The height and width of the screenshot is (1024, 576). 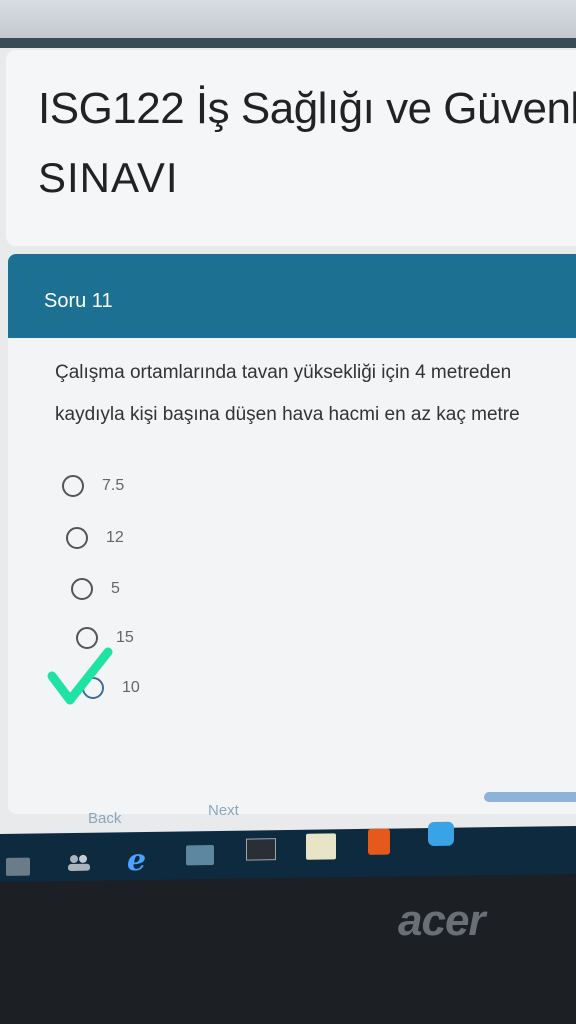 I want to click on progress-bar, so click(x=530, y=797).